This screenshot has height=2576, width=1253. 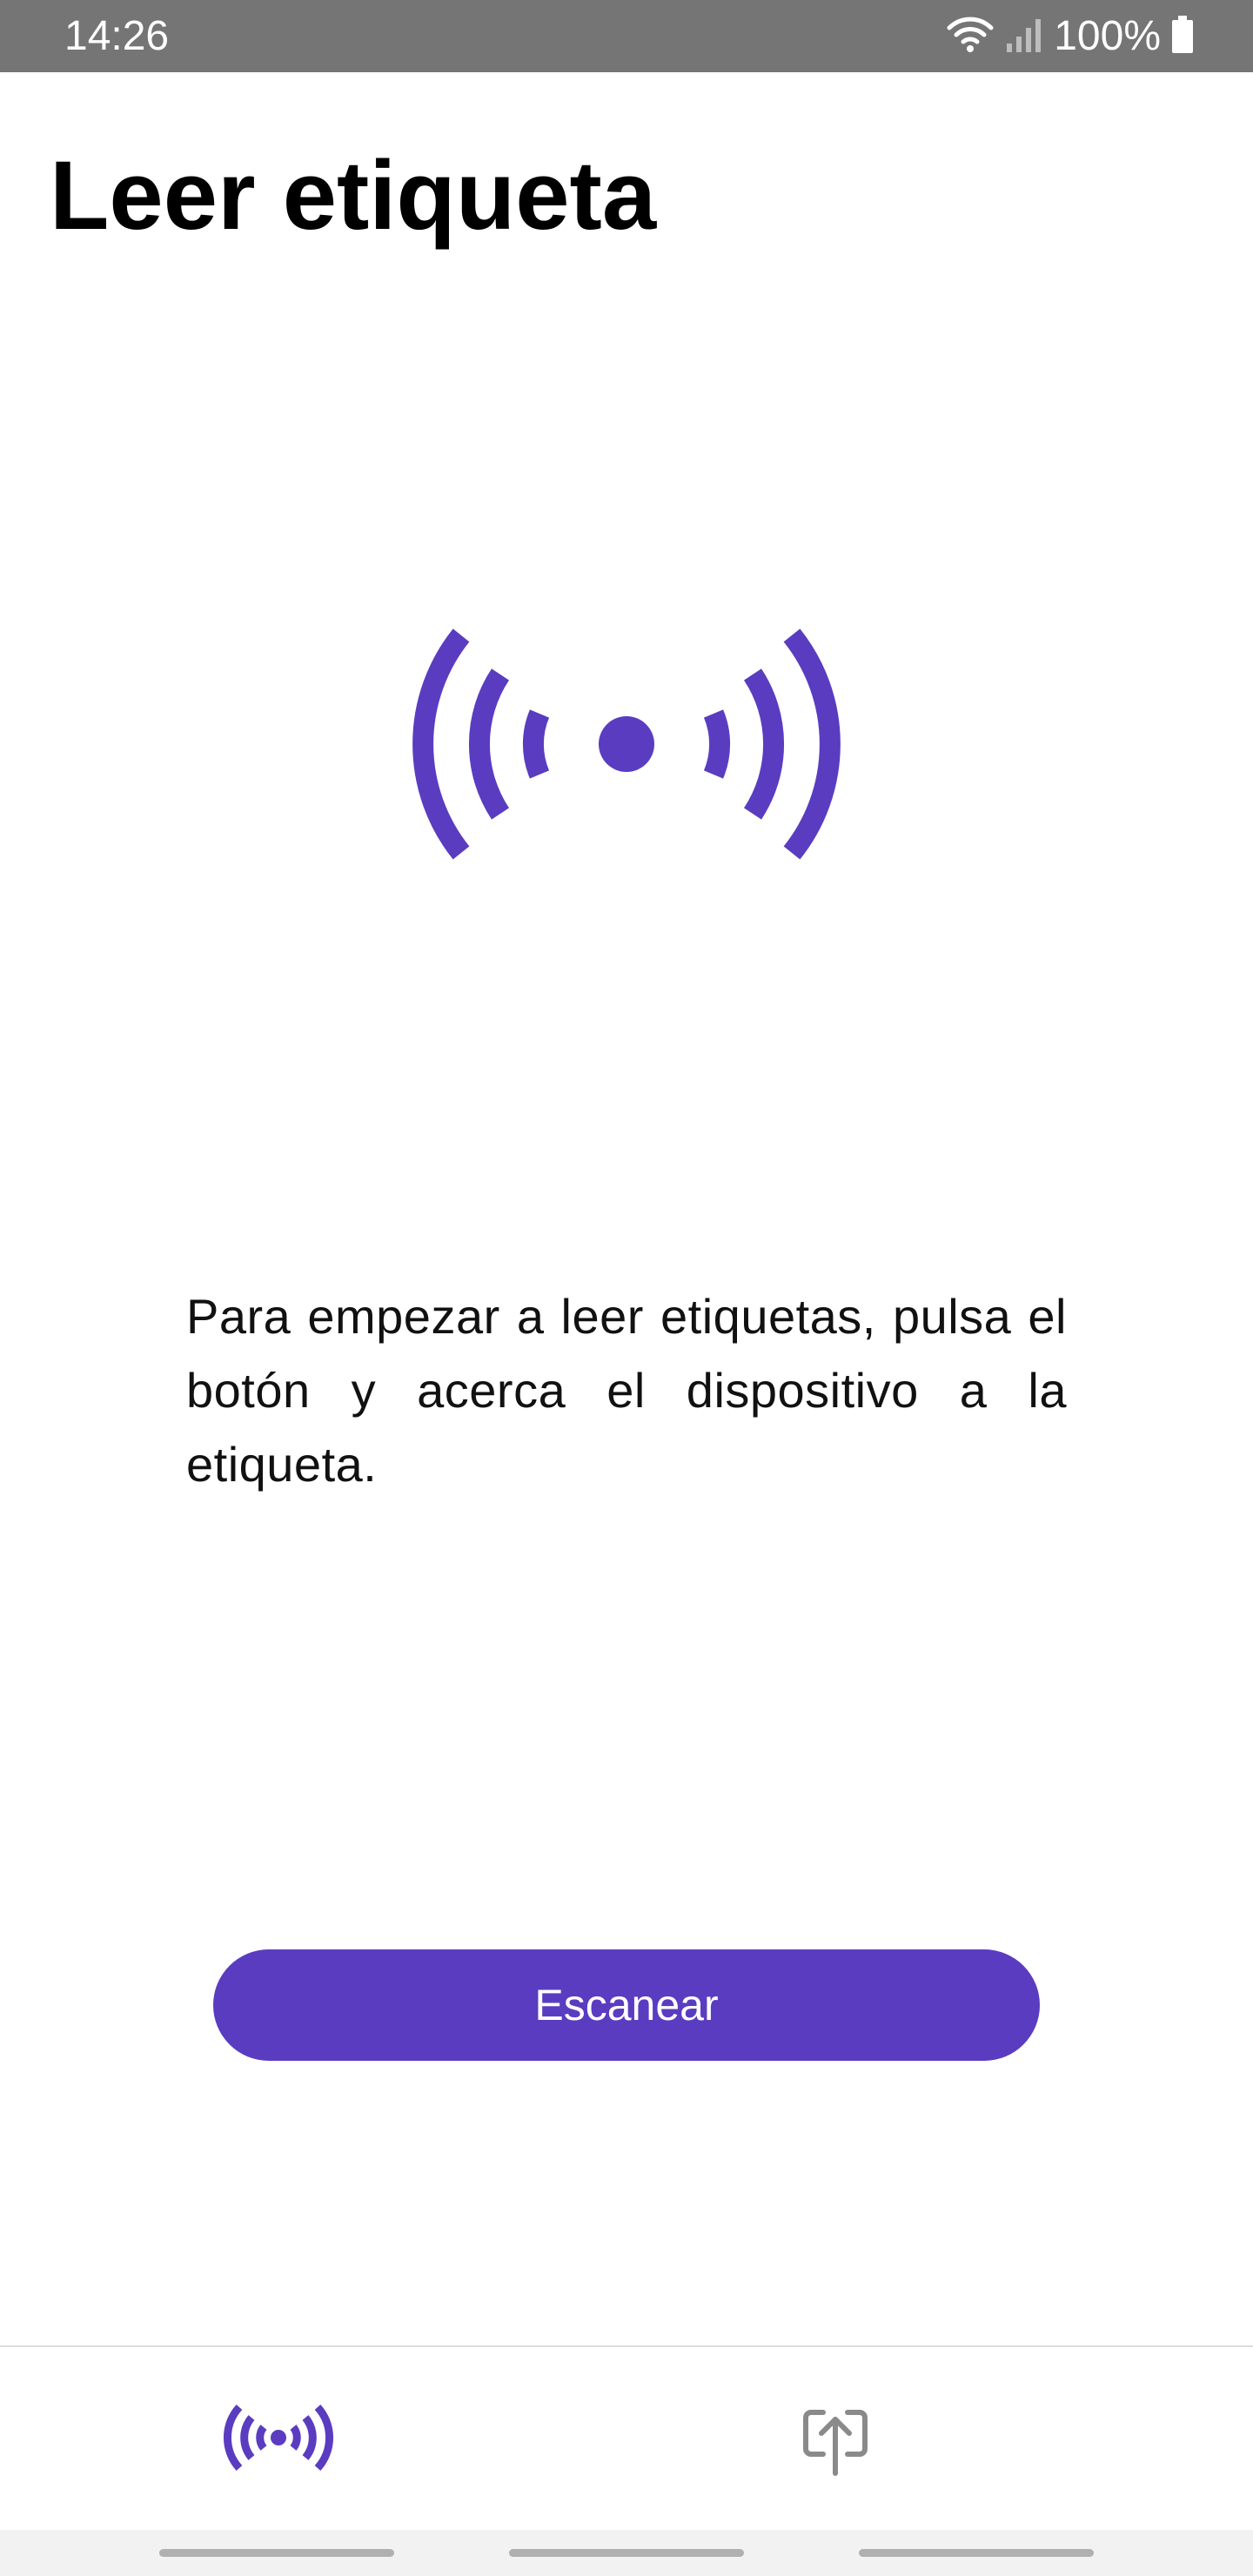 I want to click on page-title: Leer etiqueta, so click(x=353, y=196).